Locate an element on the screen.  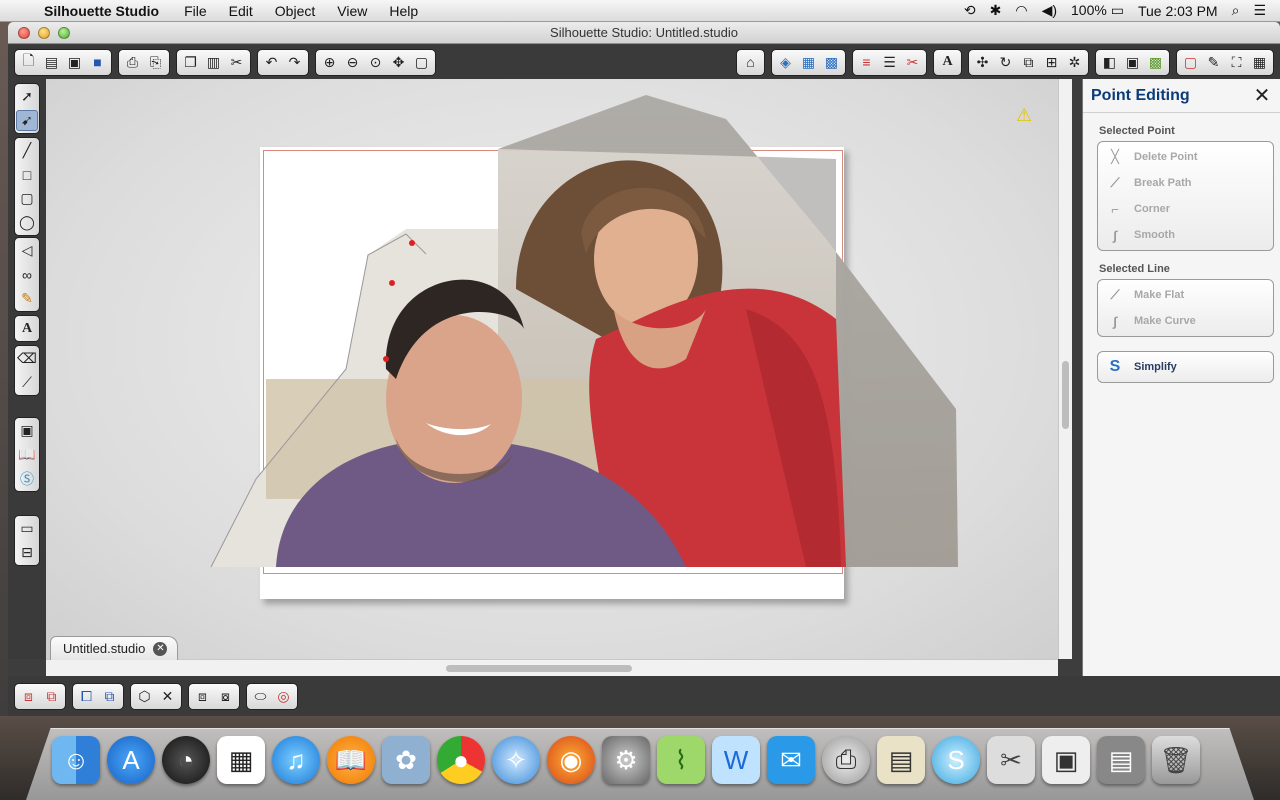
clock: Tue 2:03 PM is located at coordinates (1178, 11).